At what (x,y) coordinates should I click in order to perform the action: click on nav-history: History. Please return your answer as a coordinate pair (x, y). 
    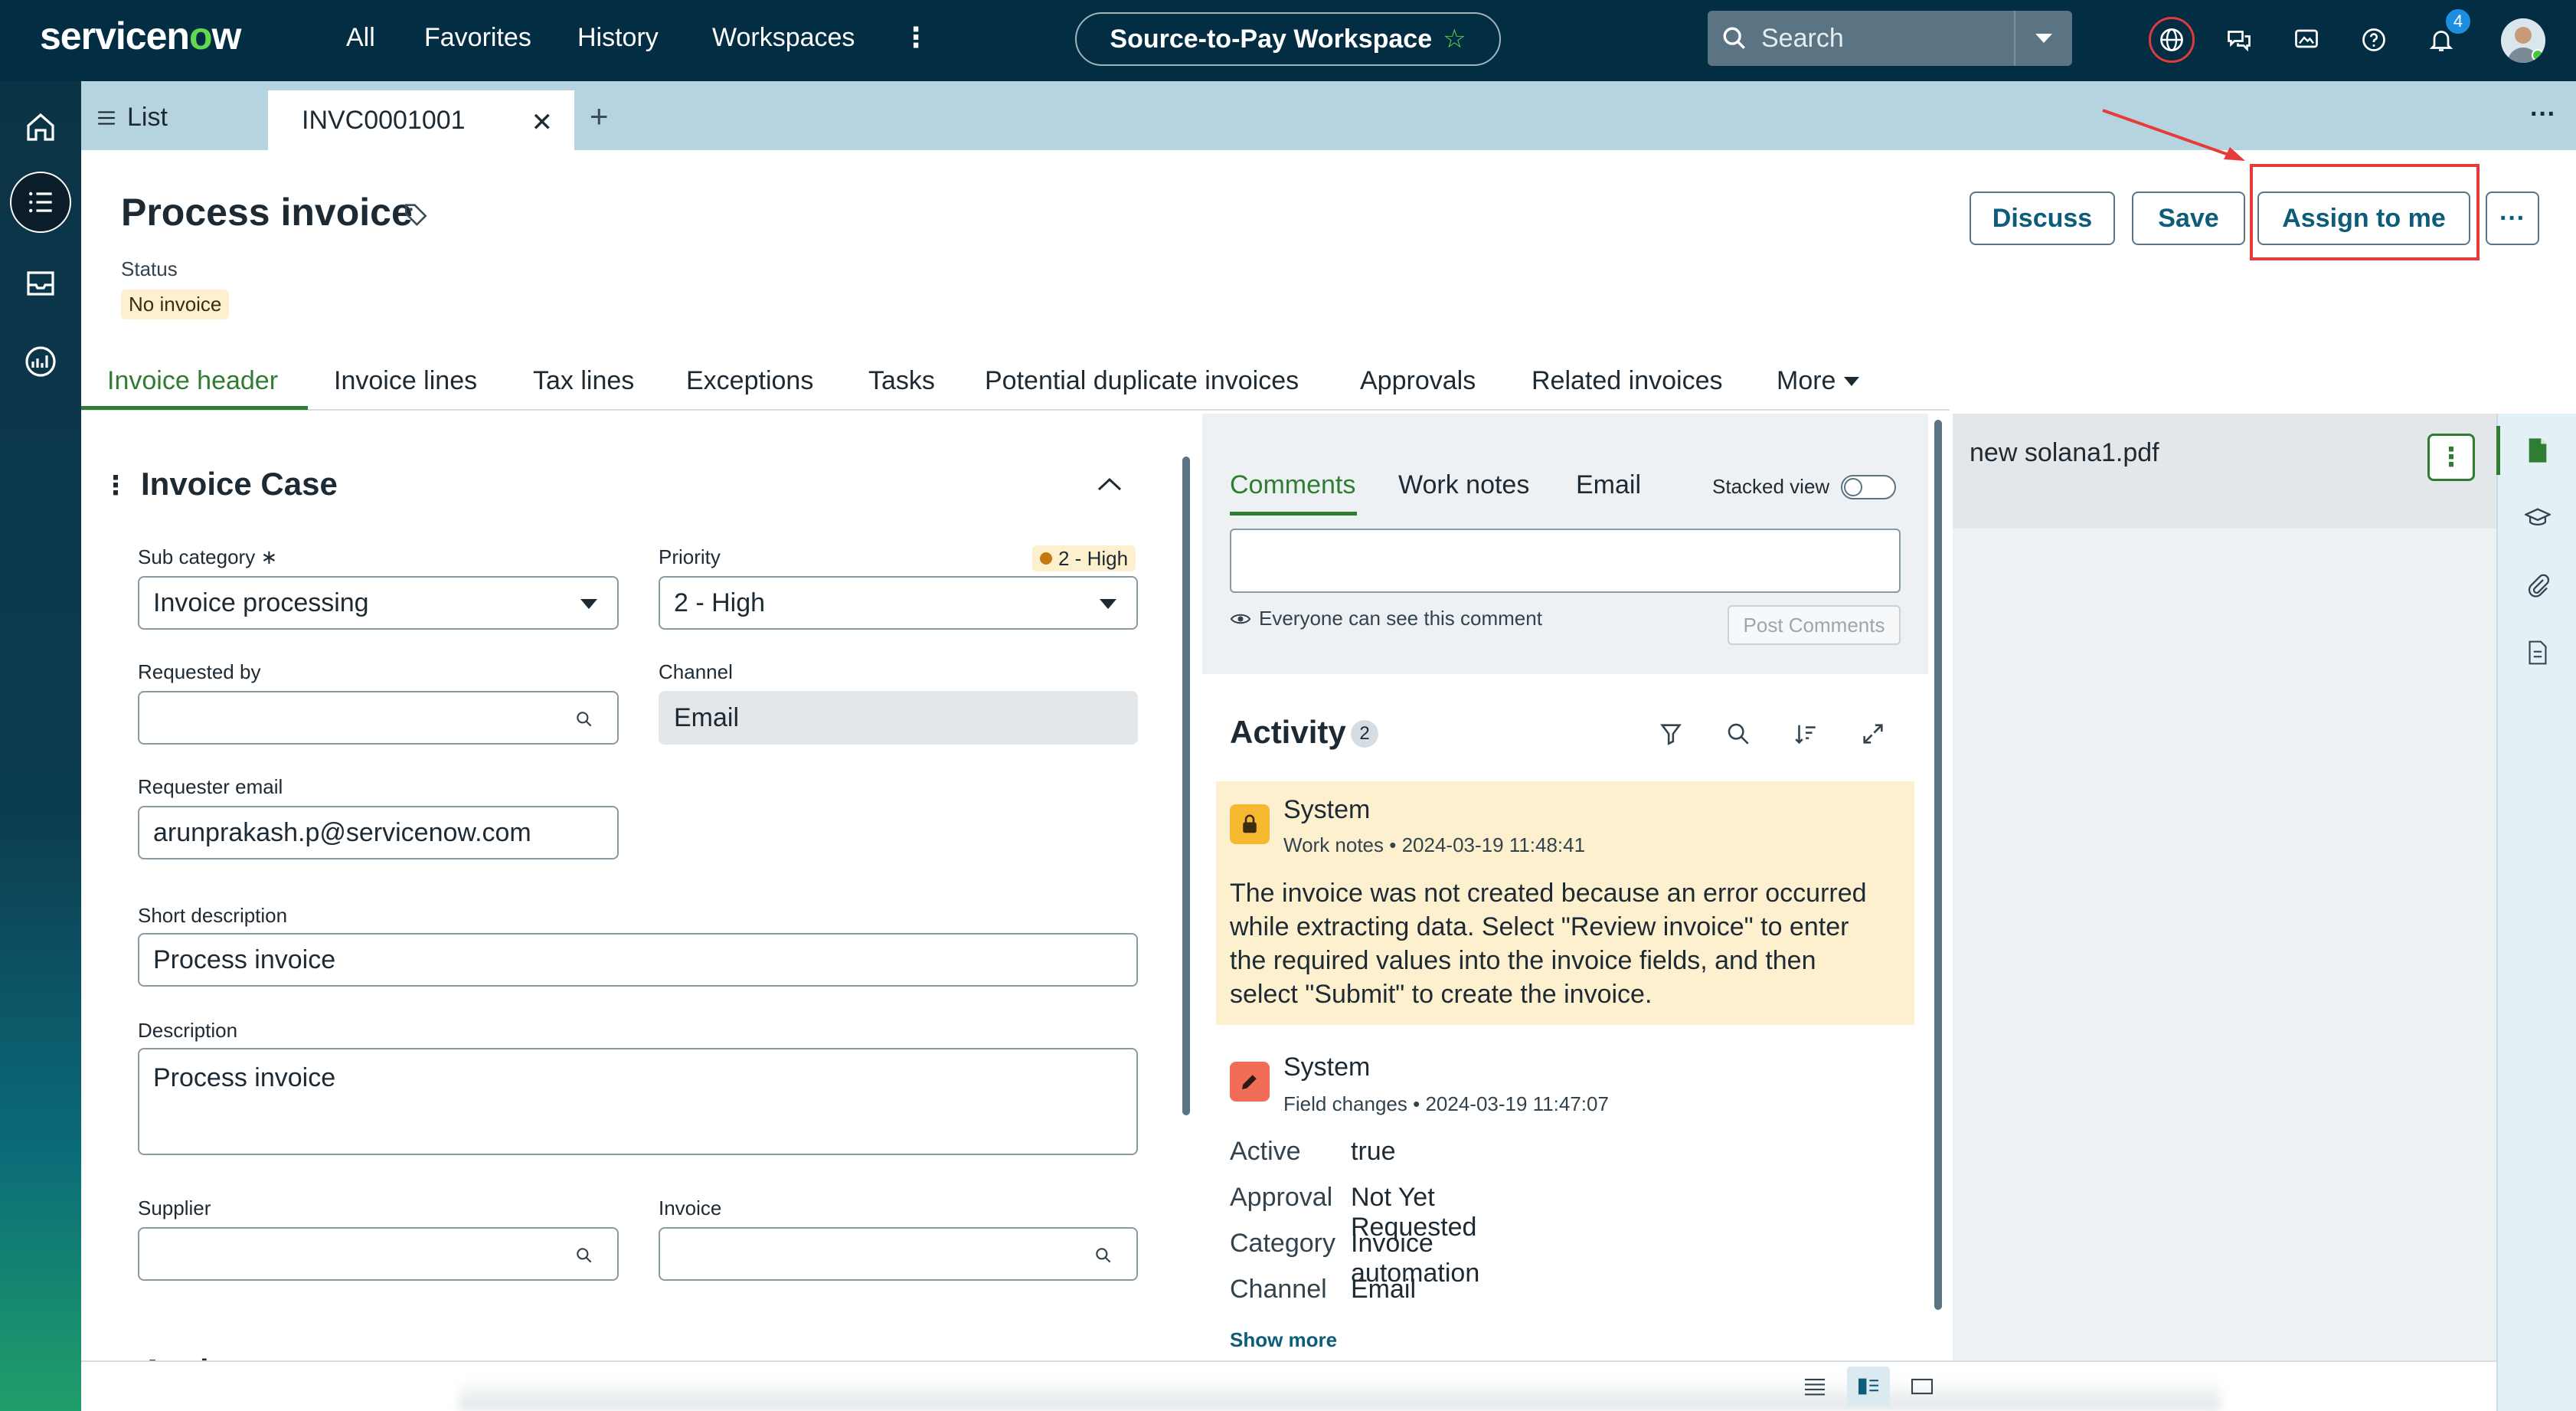
    Looking at the image, I should click on (618, 38).